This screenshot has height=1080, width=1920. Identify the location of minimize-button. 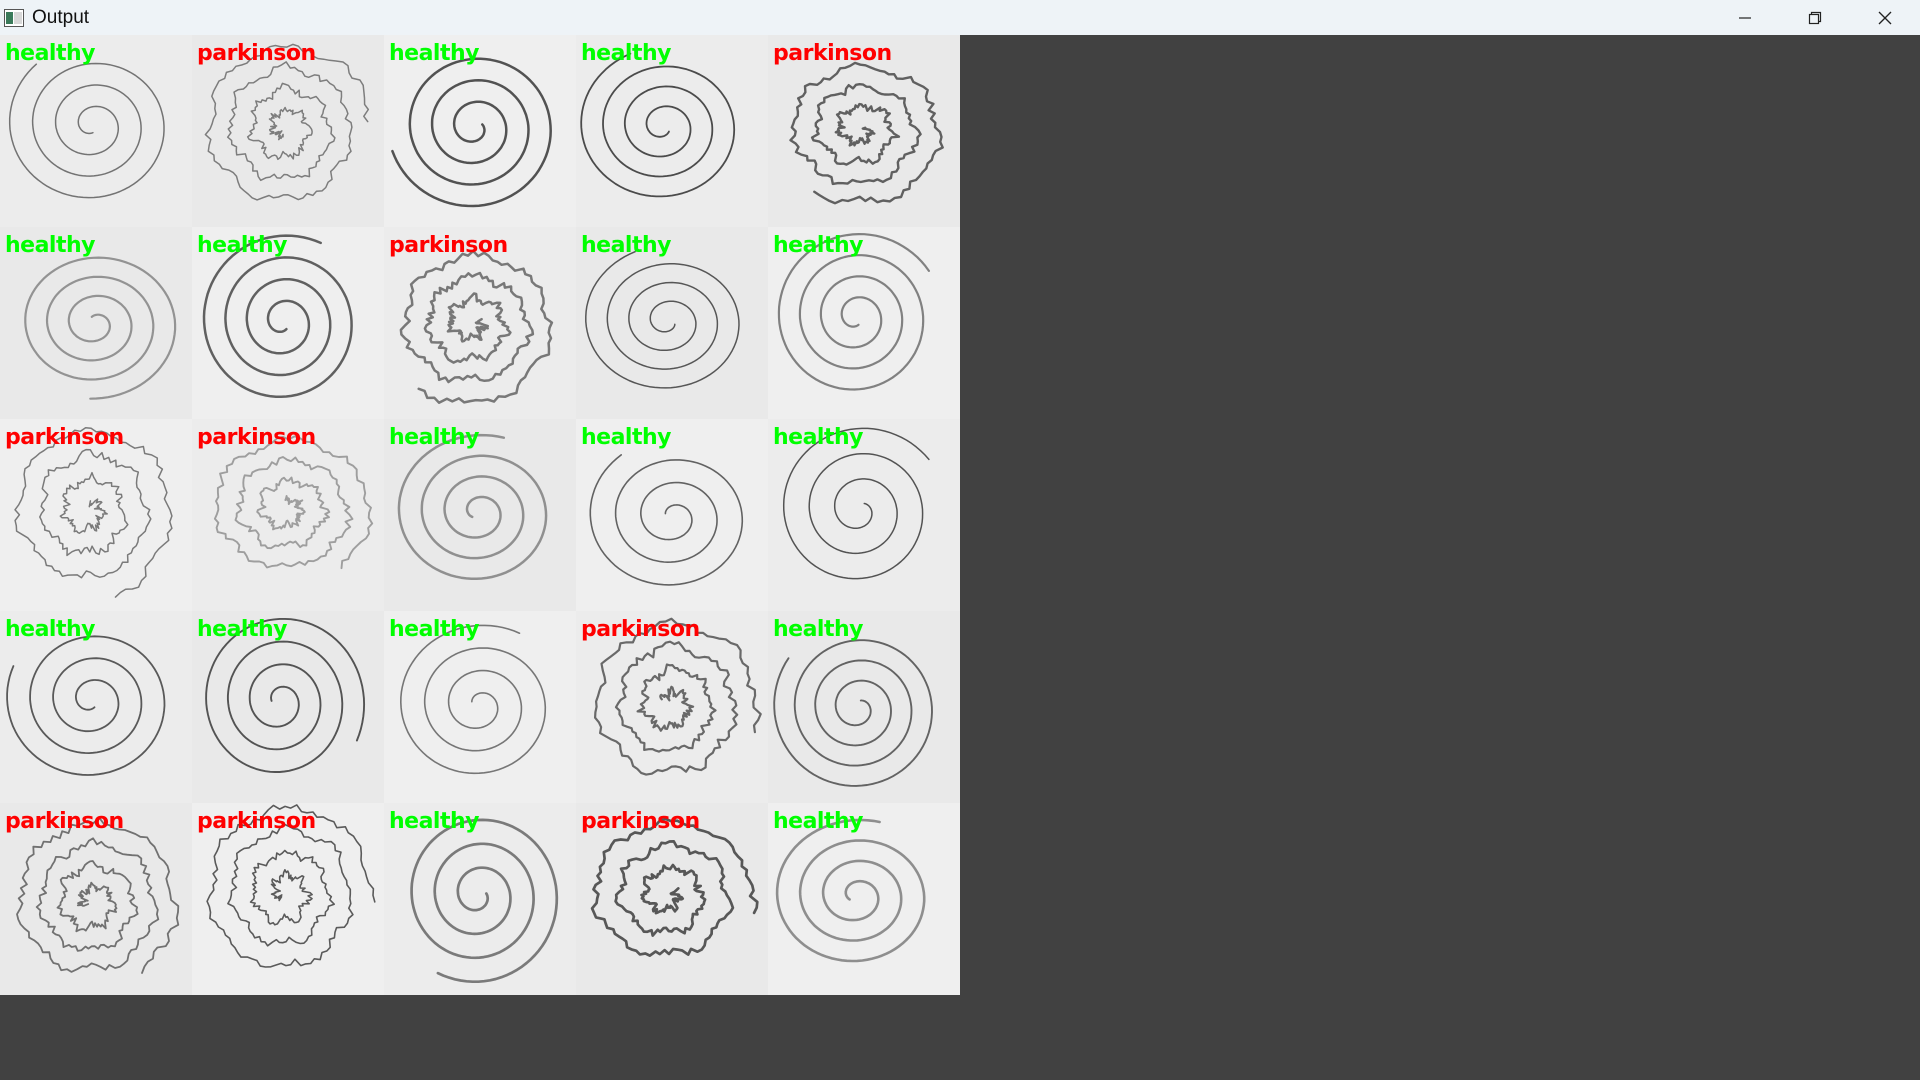
(1745, 17).